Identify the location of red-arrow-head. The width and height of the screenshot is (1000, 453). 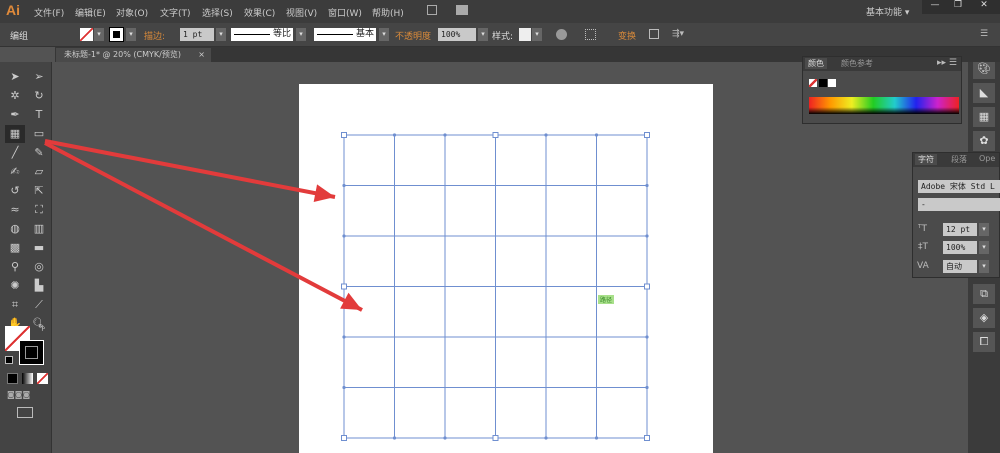
(324, 193).